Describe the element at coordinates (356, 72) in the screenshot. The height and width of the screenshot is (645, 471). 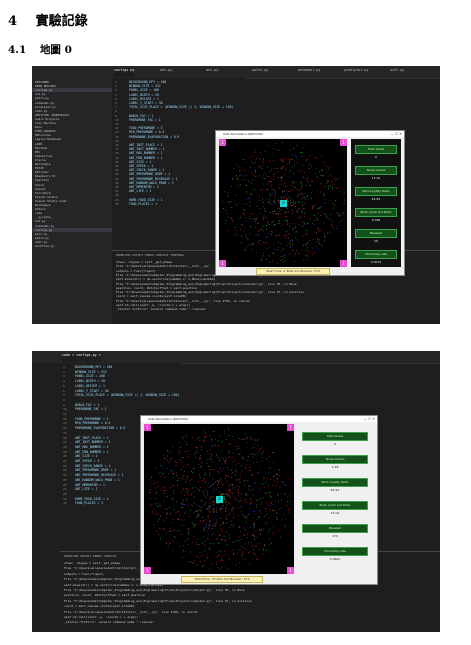
I see `editor-tab: pixelplot.py` at that location.